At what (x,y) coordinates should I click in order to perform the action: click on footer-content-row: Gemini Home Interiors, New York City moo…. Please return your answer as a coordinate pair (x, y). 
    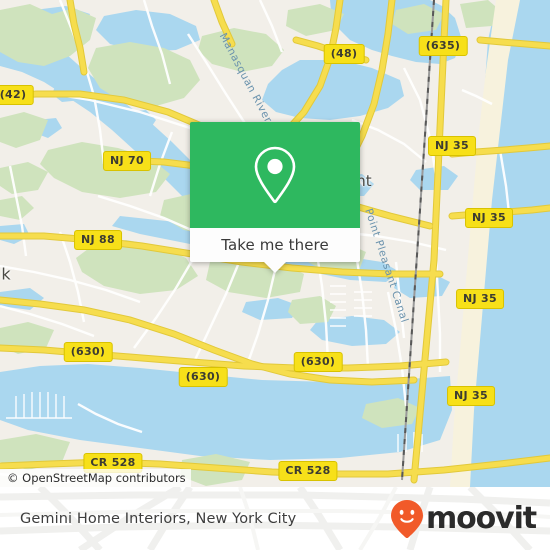
    Looking at the image, I should click on (275, 518).